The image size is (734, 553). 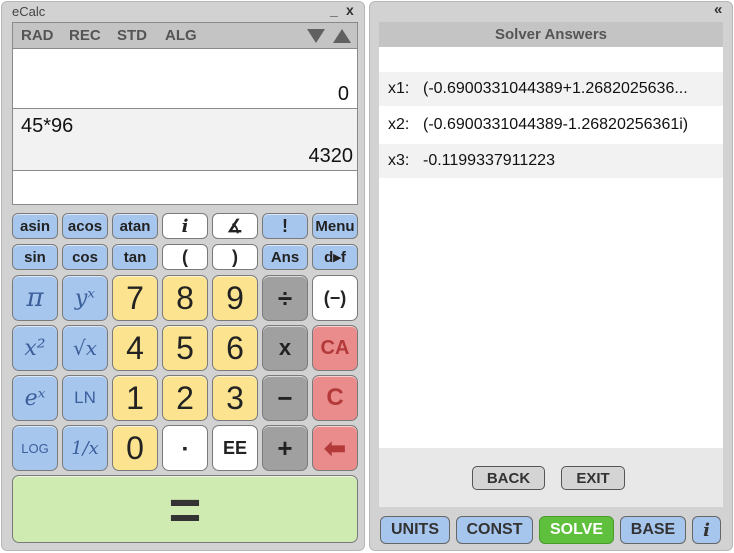 I want to click on const-button: CONST, so click(x=494, y=530).